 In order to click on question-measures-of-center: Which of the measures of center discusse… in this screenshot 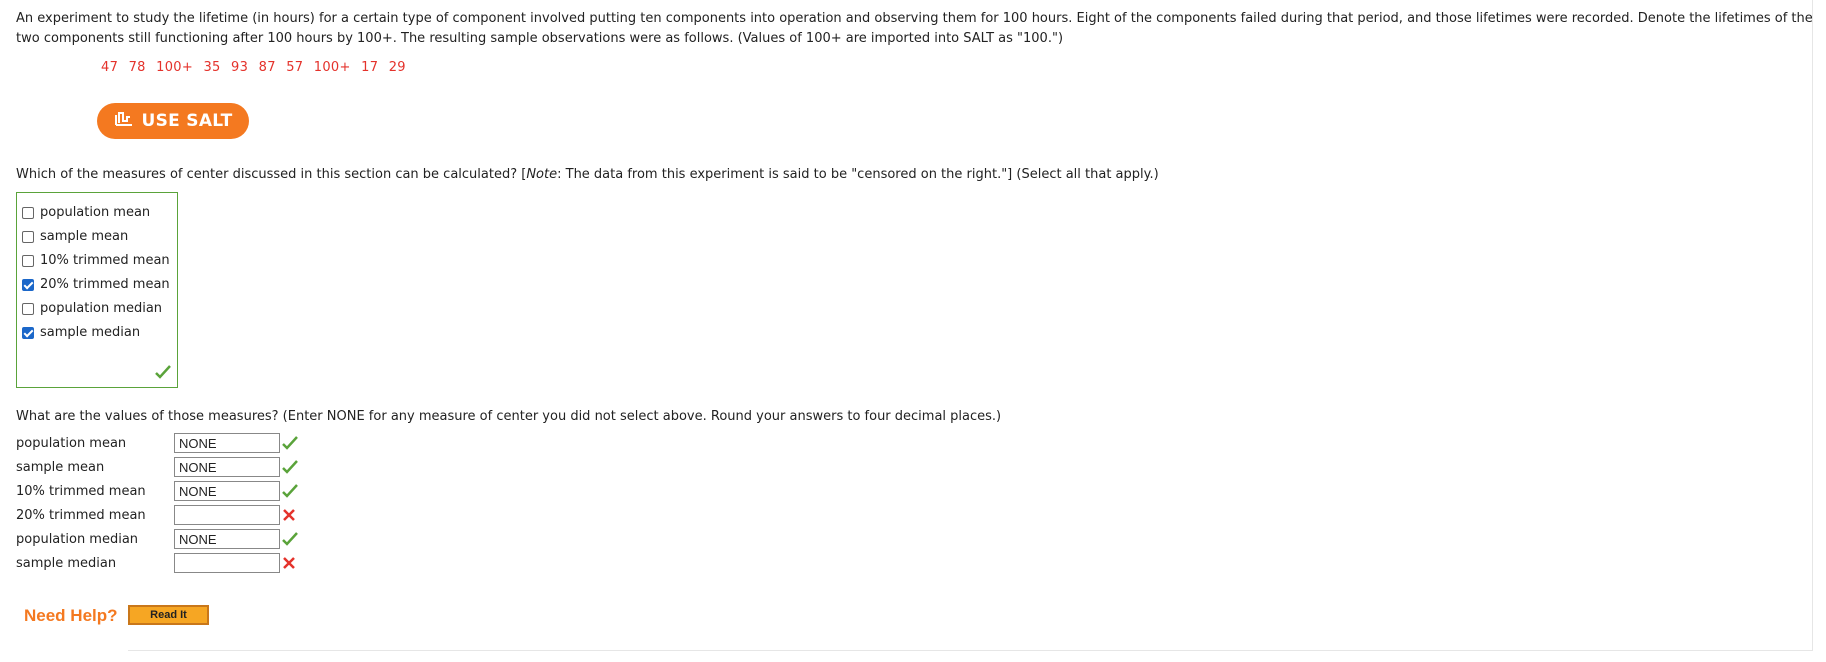, I will do `click(587, 174)`.